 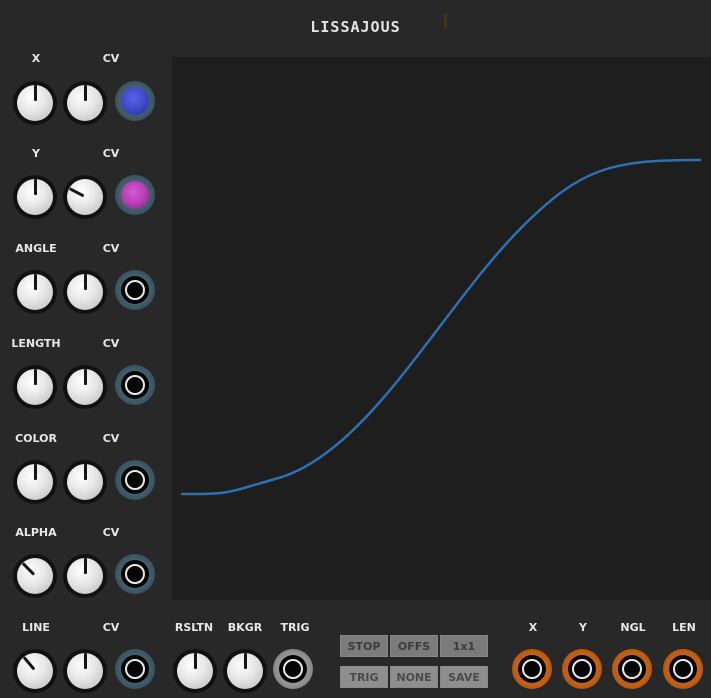 What do you see at coordinates (36, 153) in the screenshot?
I see `y-label: Y` at bounding box center [36, 153].